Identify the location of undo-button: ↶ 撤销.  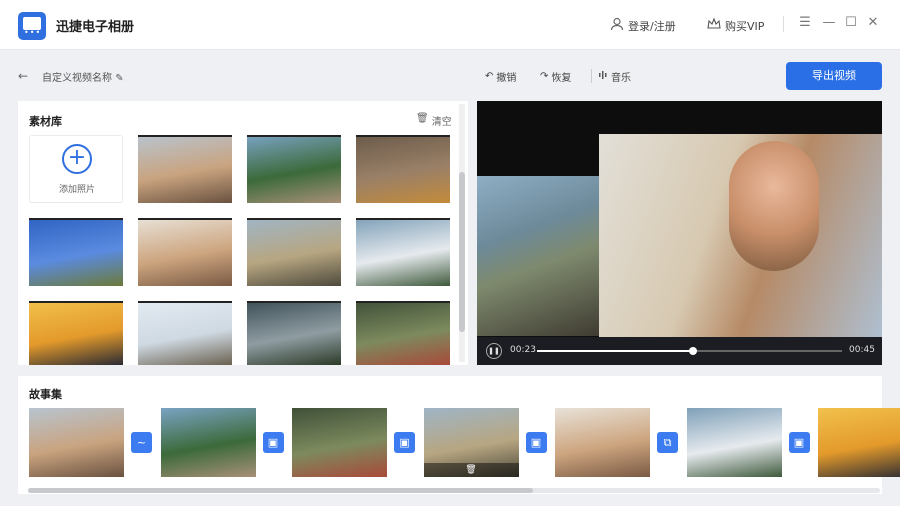
(500, 76).